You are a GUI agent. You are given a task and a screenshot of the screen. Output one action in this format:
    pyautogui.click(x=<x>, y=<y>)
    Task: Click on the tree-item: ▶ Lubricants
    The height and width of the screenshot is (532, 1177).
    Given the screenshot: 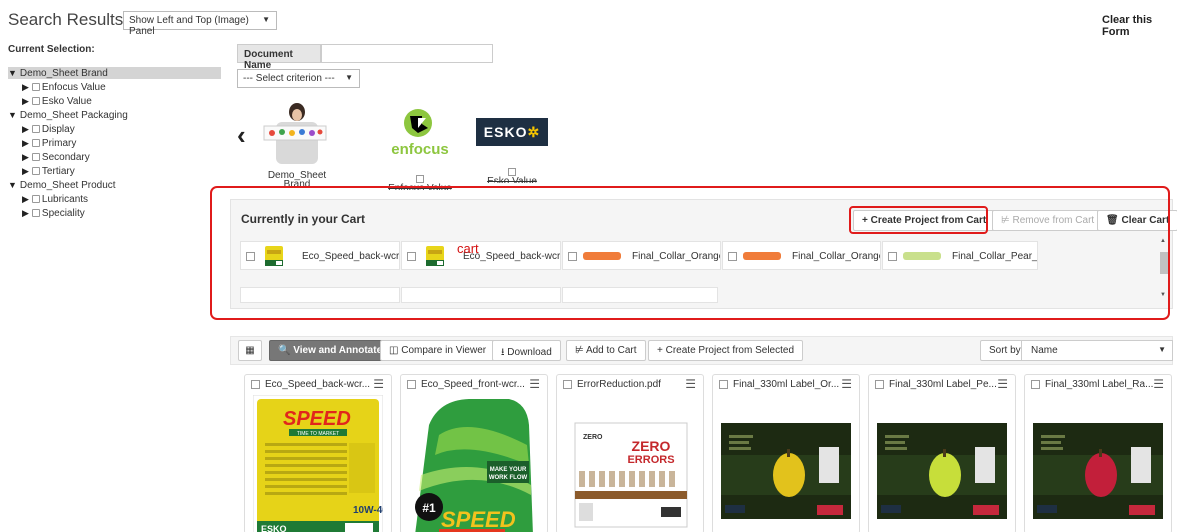 What is the action you would take?
    pyautogui.click(x=55, y=199)
    